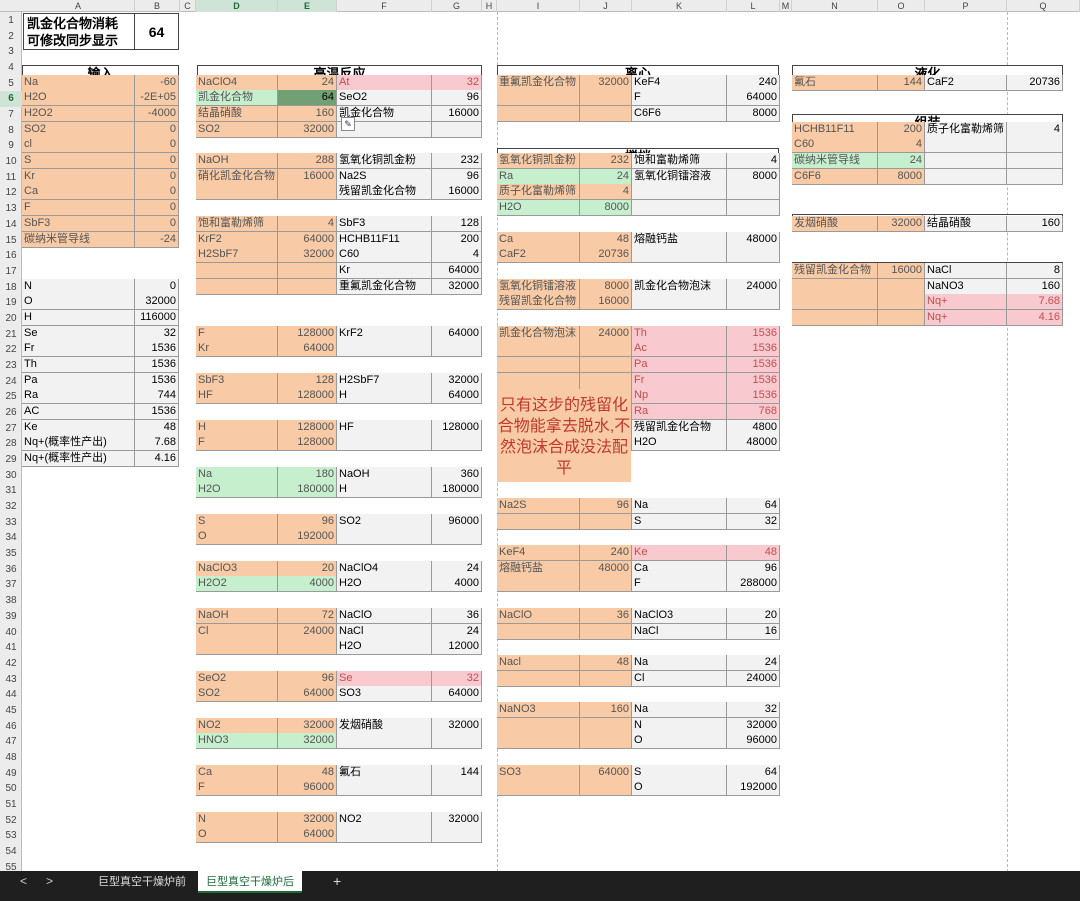 Image resolution: width=1080 pixels, height=901 pixels. Describe the element at coordinates (157, 302) in the screenshot. I see `output-value-cell: 32000` at that location.